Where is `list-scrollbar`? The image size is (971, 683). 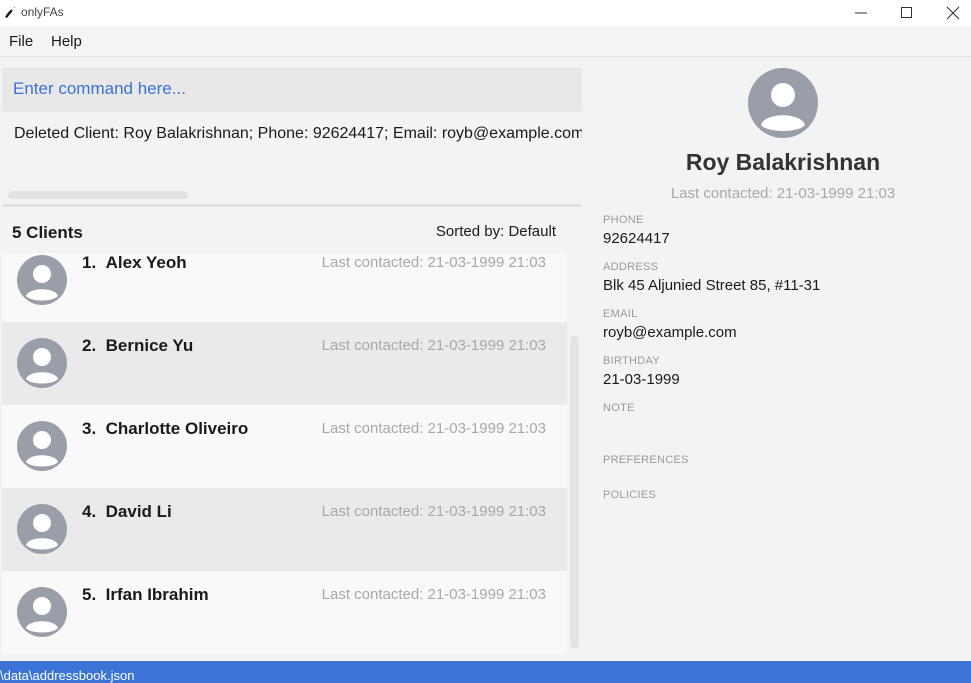
list-scrollbar is located at coordinates (574, 492).